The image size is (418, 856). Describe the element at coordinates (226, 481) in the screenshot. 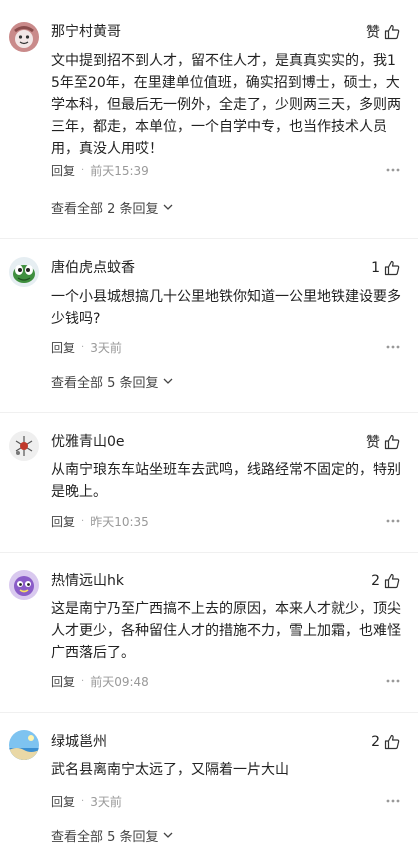

I see `comment-text: 从南宁琅东车站坐班车去武鸣，线路经常不固定的，特别是晚上。` at that location.